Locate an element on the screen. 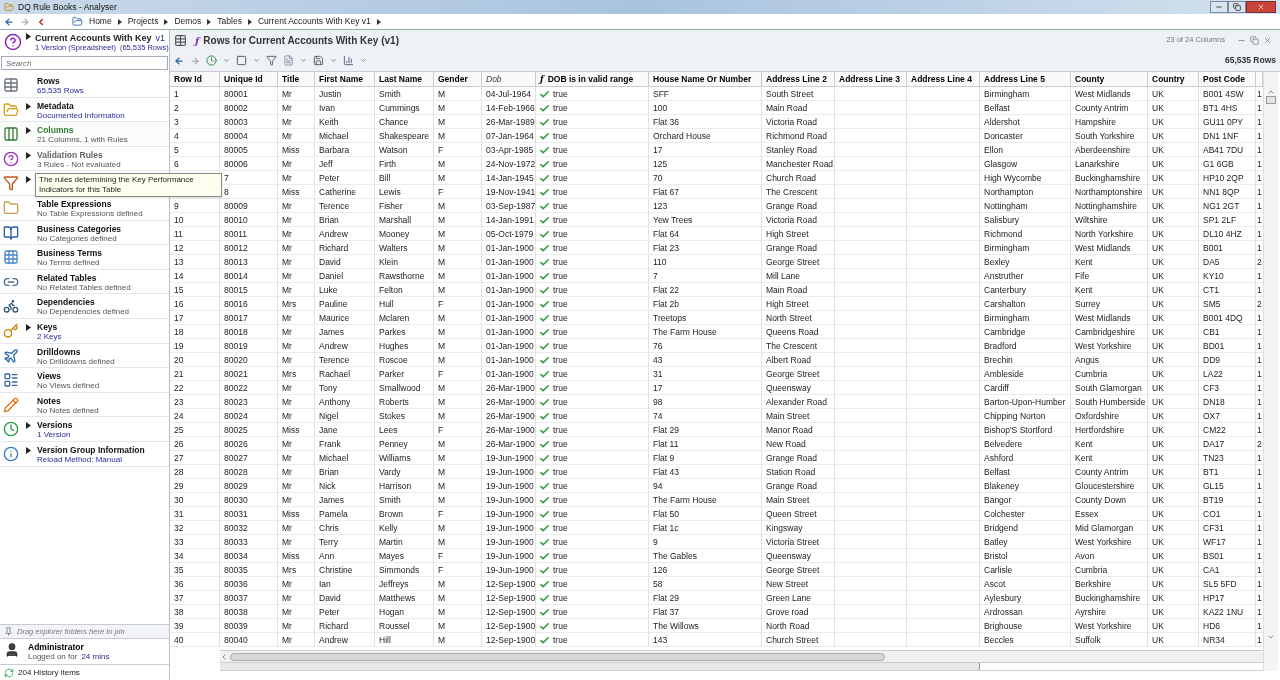  nav-item: Columns 21 Columns, 1 with Rules is located at coordinates (84, 134).